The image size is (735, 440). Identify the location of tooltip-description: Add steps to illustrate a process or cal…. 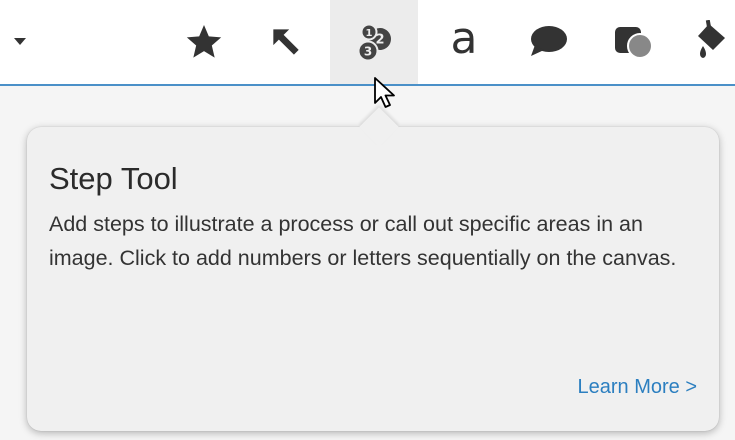
(363, 241).